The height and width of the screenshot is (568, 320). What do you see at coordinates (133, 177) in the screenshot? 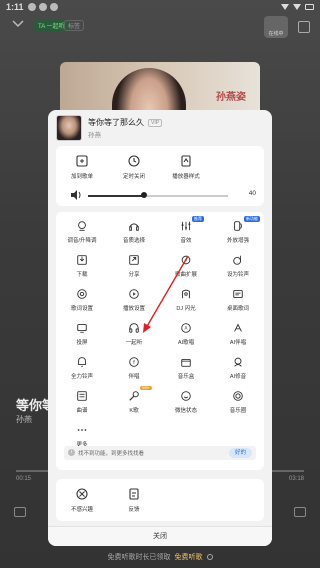
I see `option-label: 定时关闭` at bounding box center [133, 177].